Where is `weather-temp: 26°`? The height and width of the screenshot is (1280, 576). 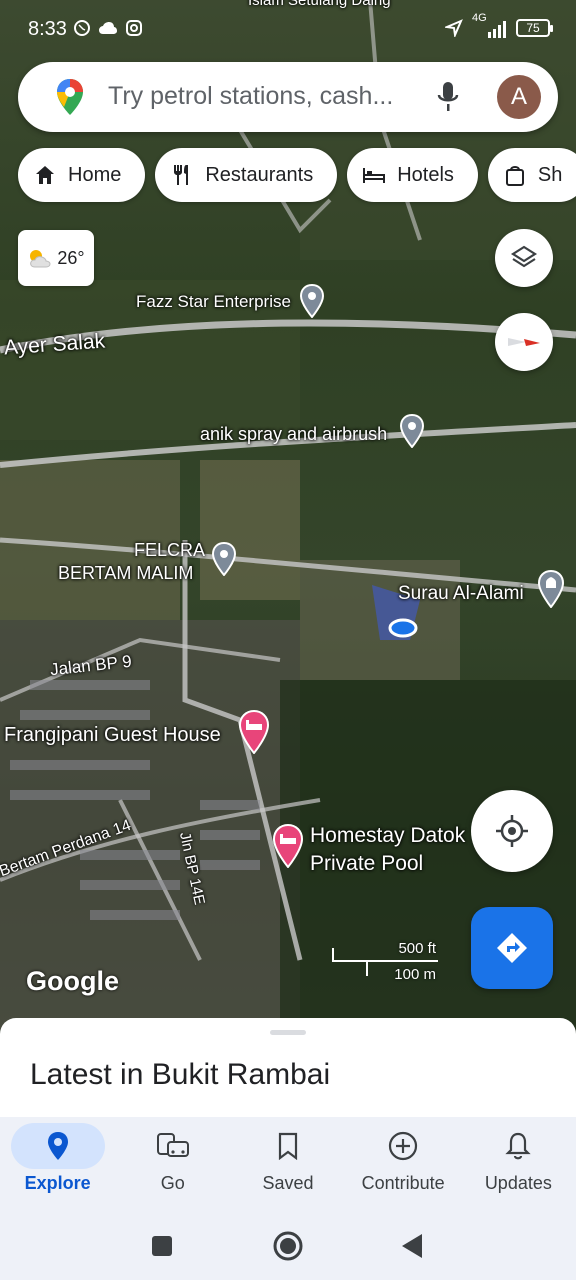 weather-temp: 26° is located at coordinates (71, 257).